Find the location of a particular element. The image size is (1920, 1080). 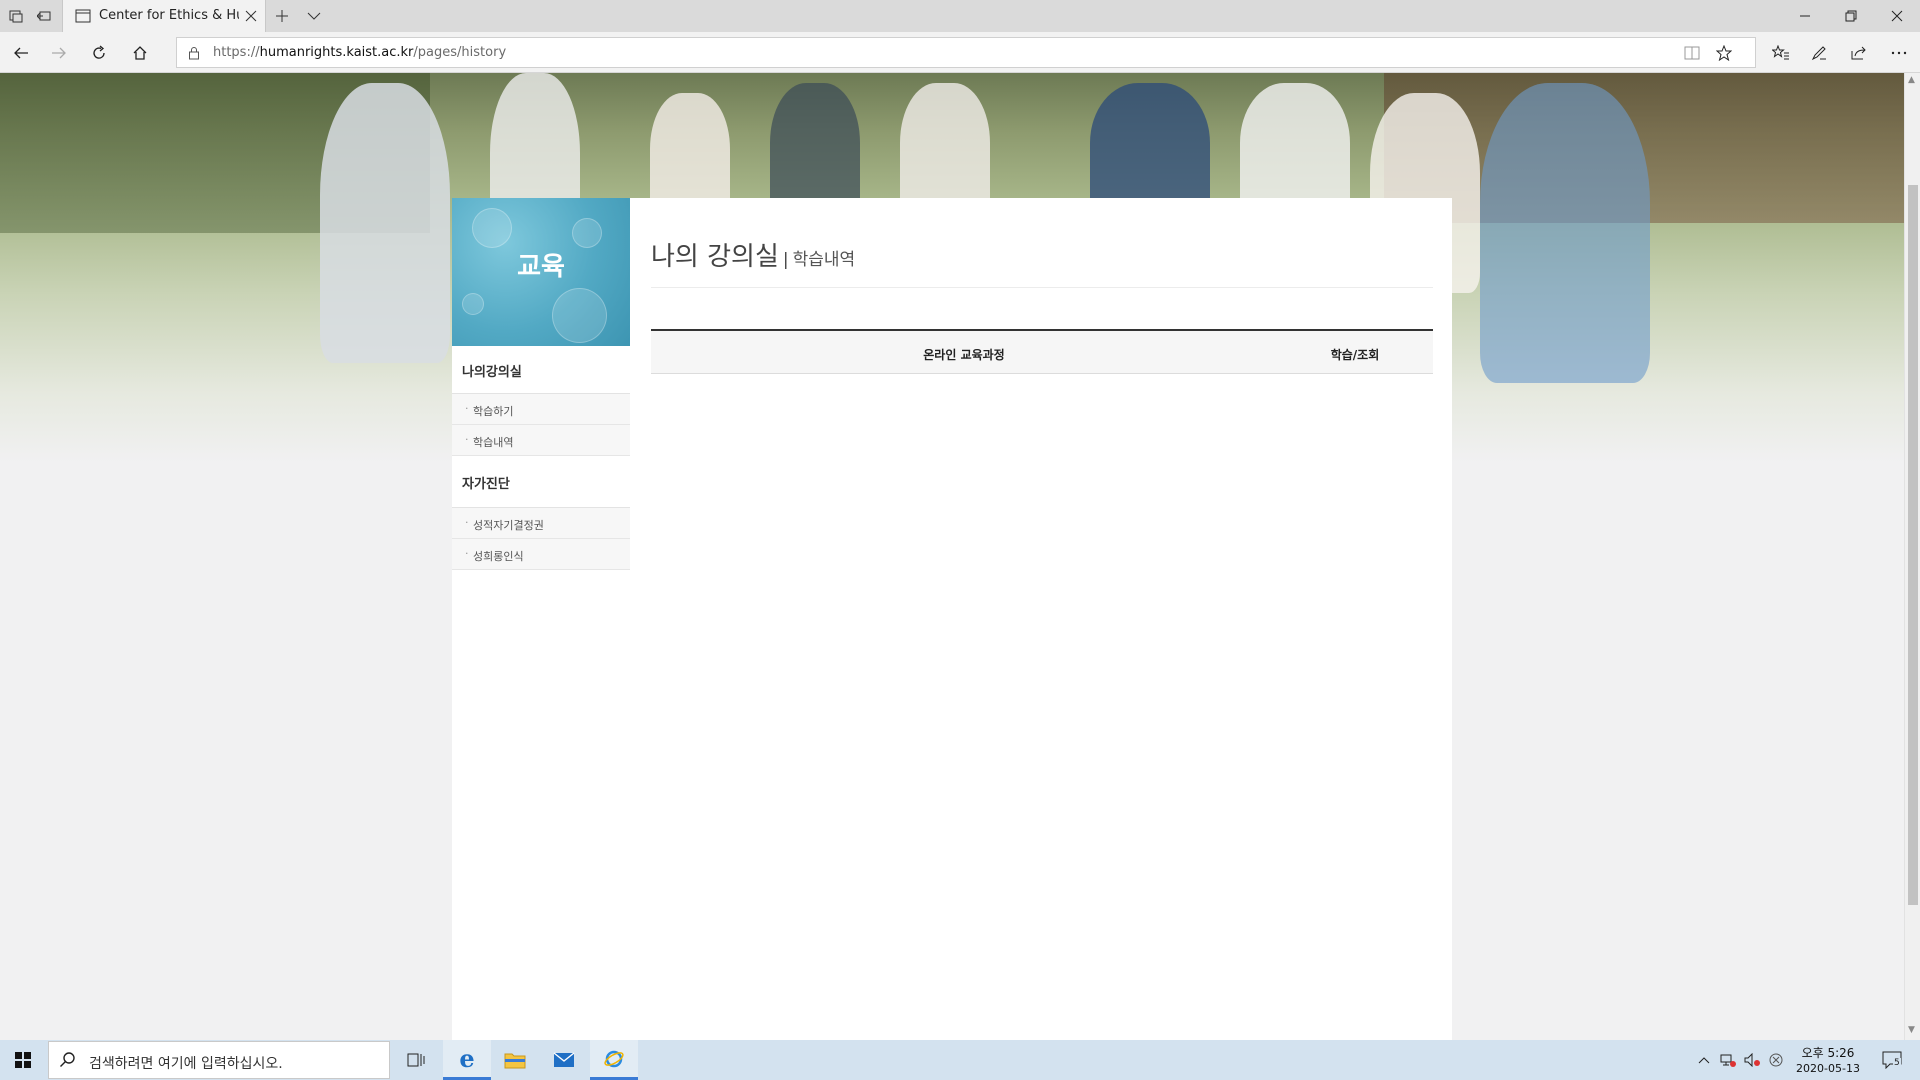

network-icon is located at coordinates (1728, 1060).